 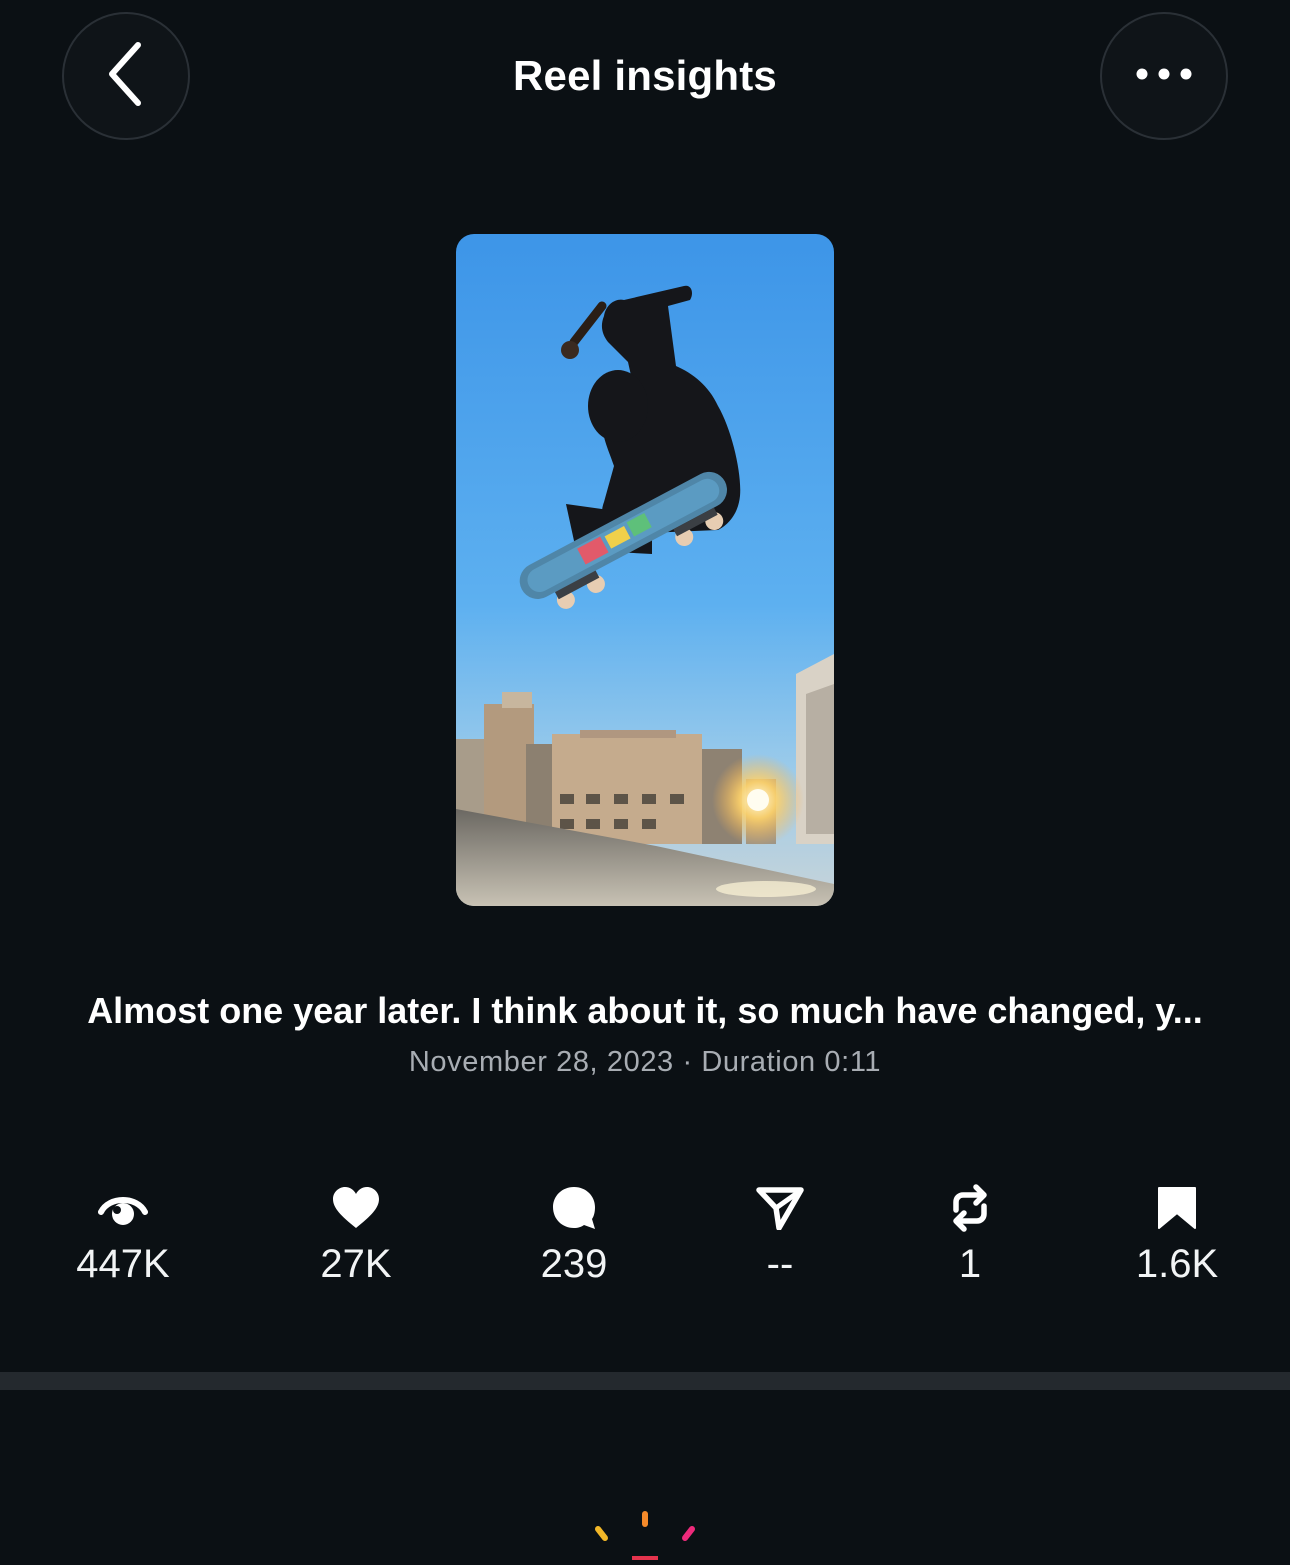 I want to click on heart-icon, so click(x=356, y=1208).